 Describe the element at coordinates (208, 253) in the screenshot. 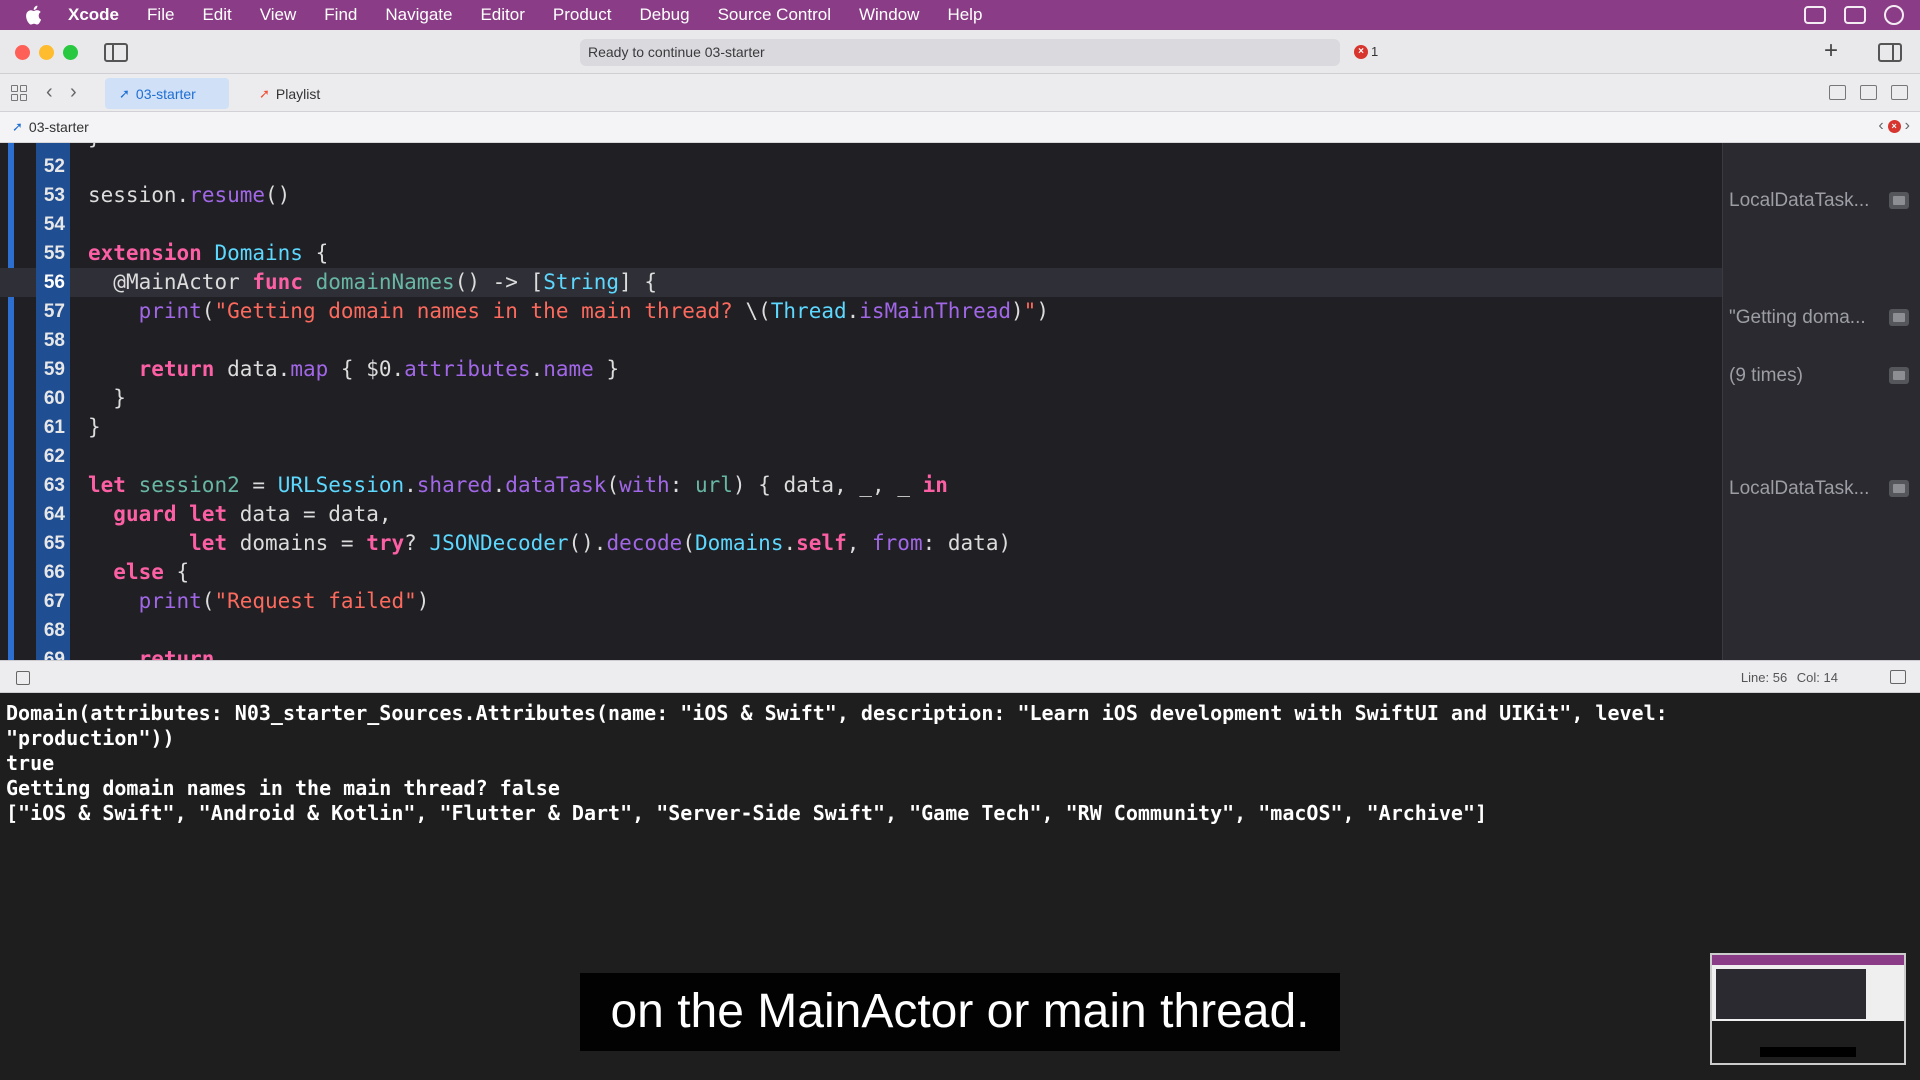

I see `code-text: extension Domains {` at that location.